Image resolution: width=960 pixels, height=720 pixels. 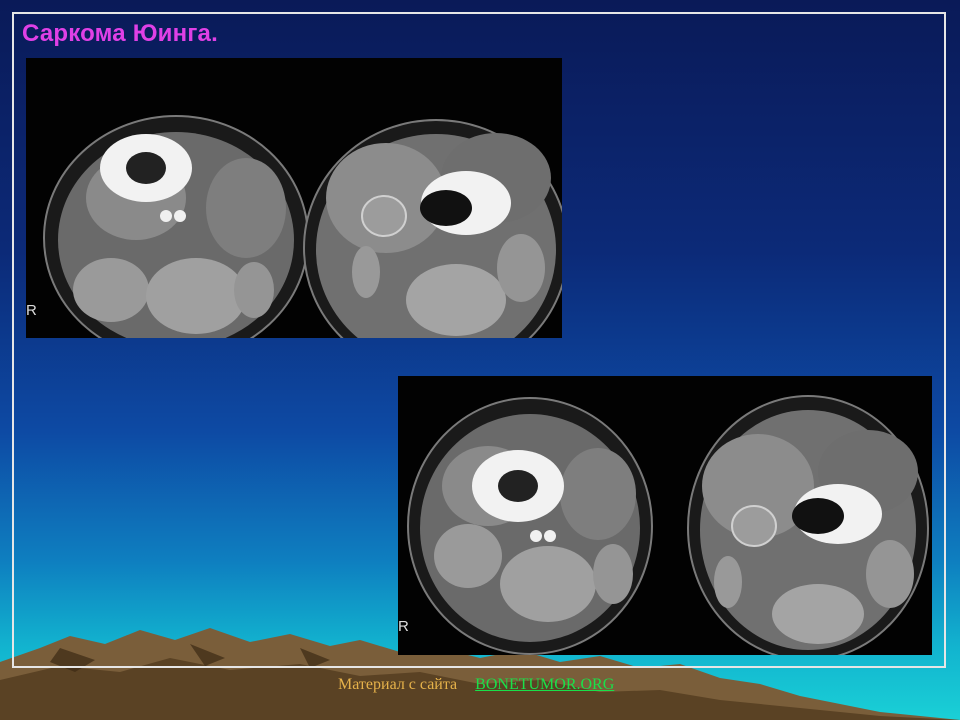 I want to click on footer-credit: Материал с сайта BONETUMOR.ORG, so click(x=476, y=685).